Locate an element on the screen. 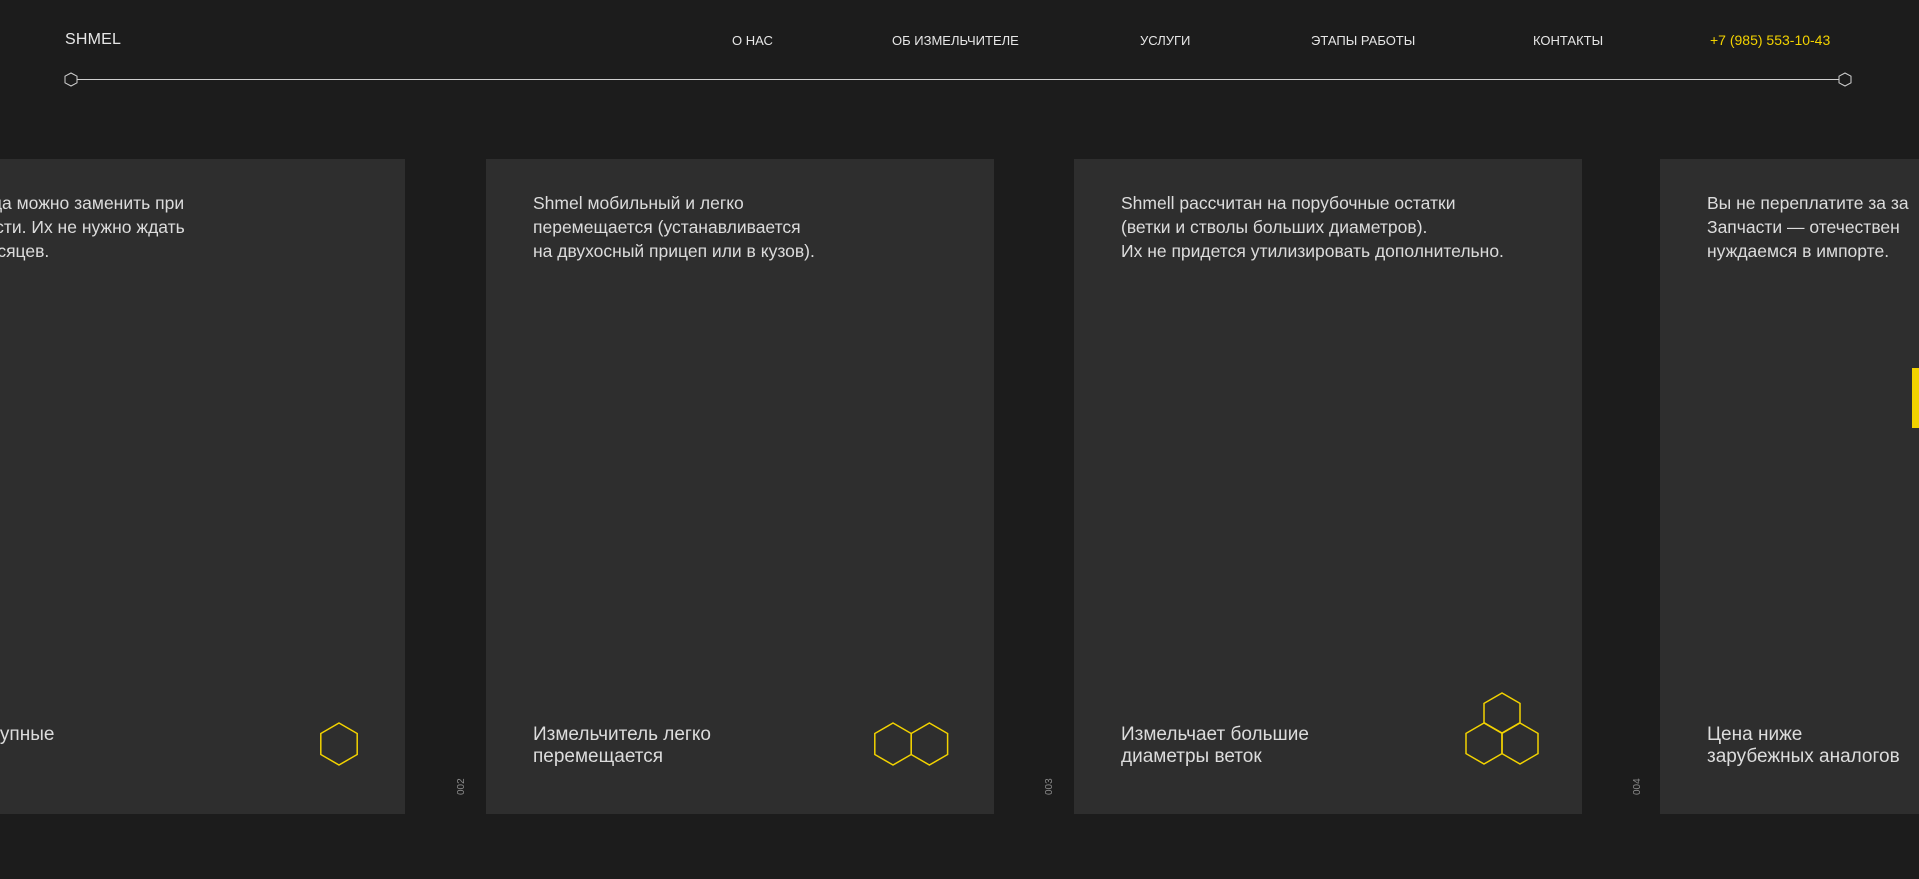 The height and width of the screenshot is (879, 1919). card-title: Цена ниже зарубежных аналогов is located at coordinates (1803, 745).